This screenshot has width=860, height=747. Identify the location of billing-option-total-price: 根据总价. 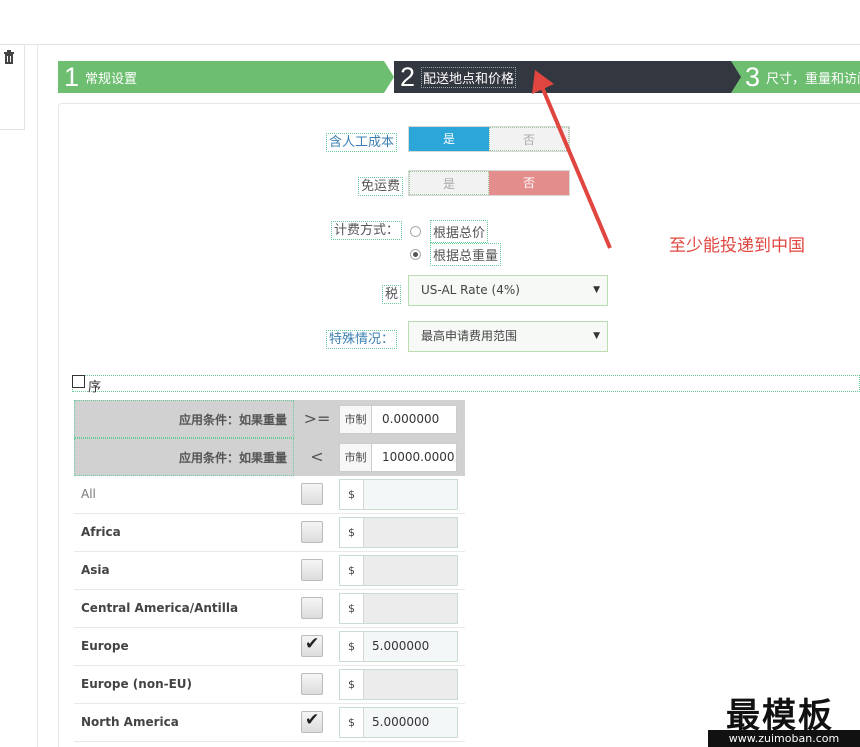
(449, 231).